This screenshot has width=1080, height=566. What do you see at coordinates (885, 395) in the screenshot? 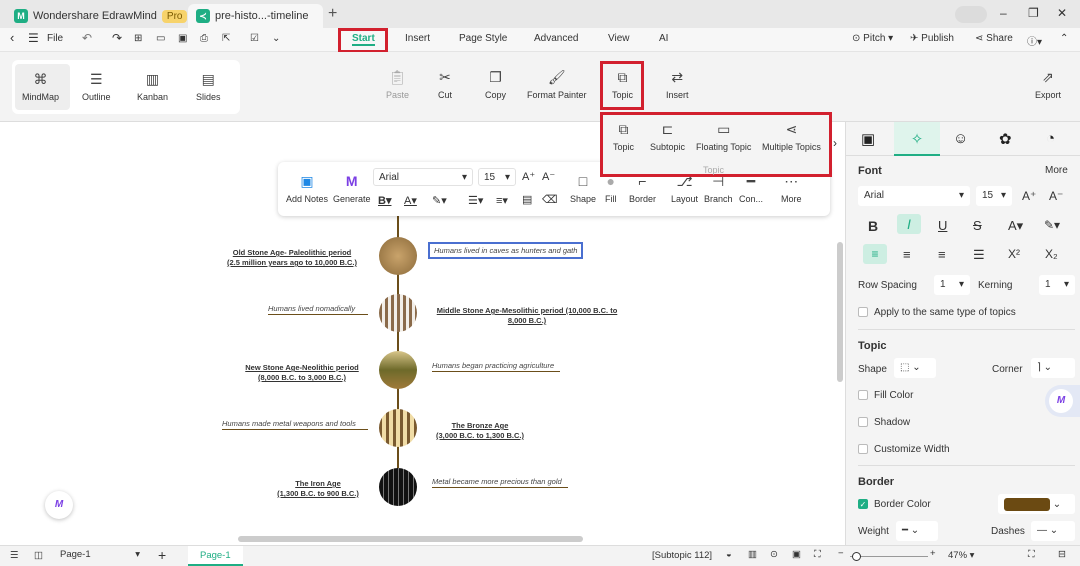
I see `fill-color-checkbox: Fill Color` at bounding box center [885, 395].